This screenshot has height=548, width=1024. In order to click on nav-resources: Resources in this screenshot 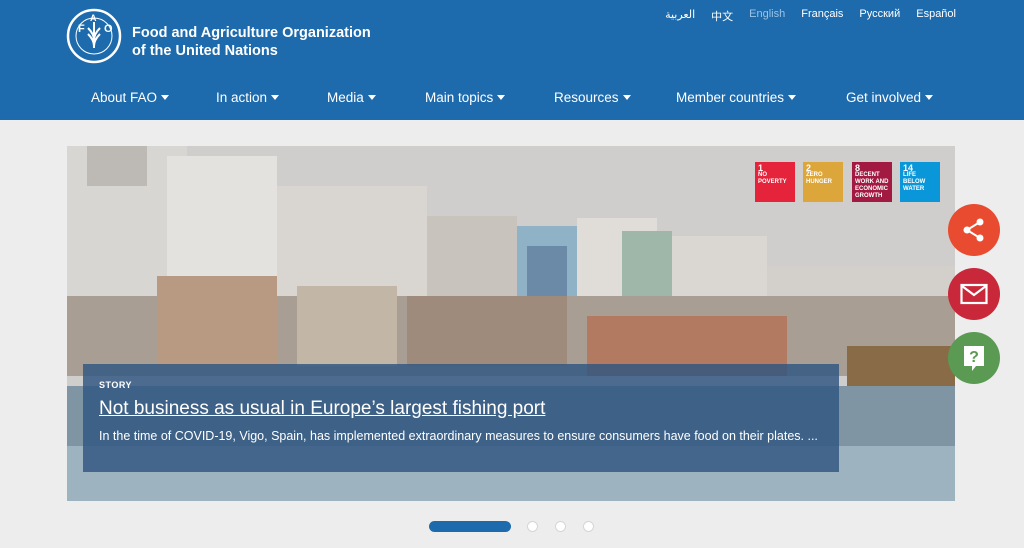, I will do `click(592, 97)`.